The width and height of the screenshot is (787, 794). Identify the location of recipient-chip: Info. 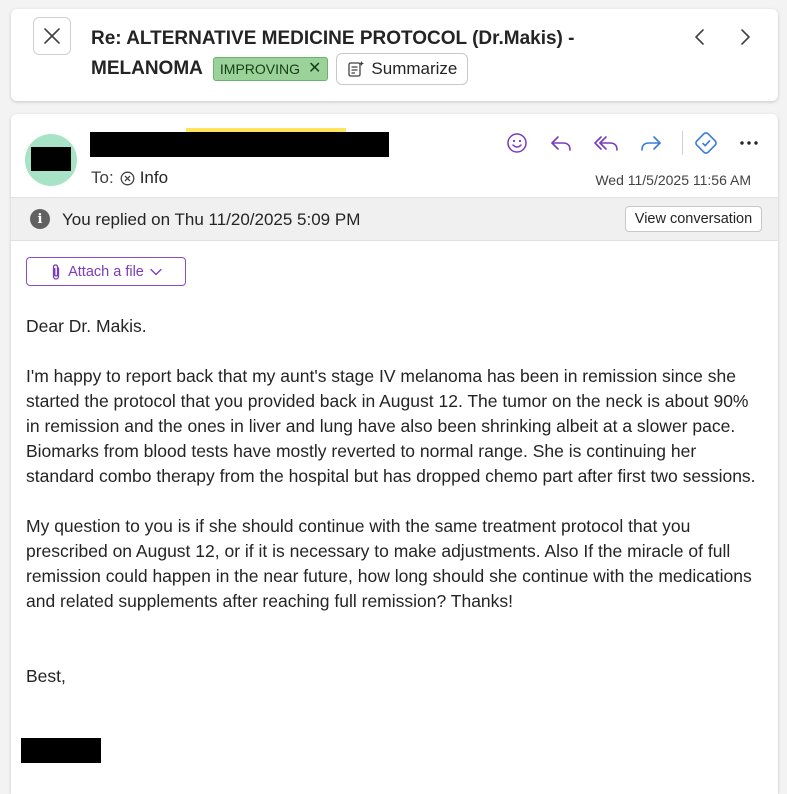
(144, 178).